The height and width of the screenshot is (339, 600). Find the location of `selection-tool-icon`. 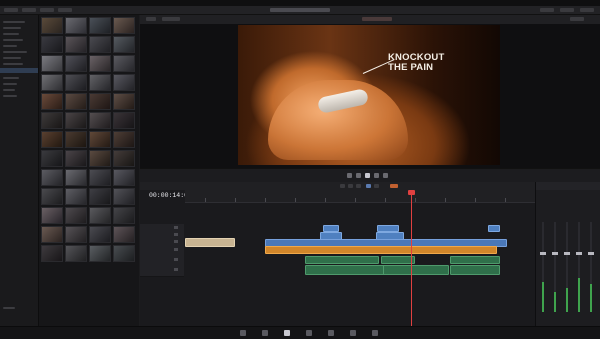

selection-tool-icon is located at coordinates (342, 186).